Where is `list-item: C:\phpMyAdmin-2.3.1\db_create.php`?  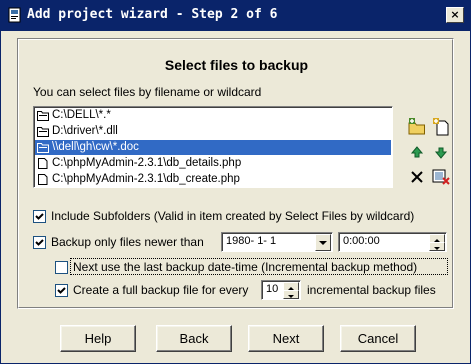 list-item: C:\phpMyAdmin-2.3.1\db_create.php is located at coordinates (213, 179).